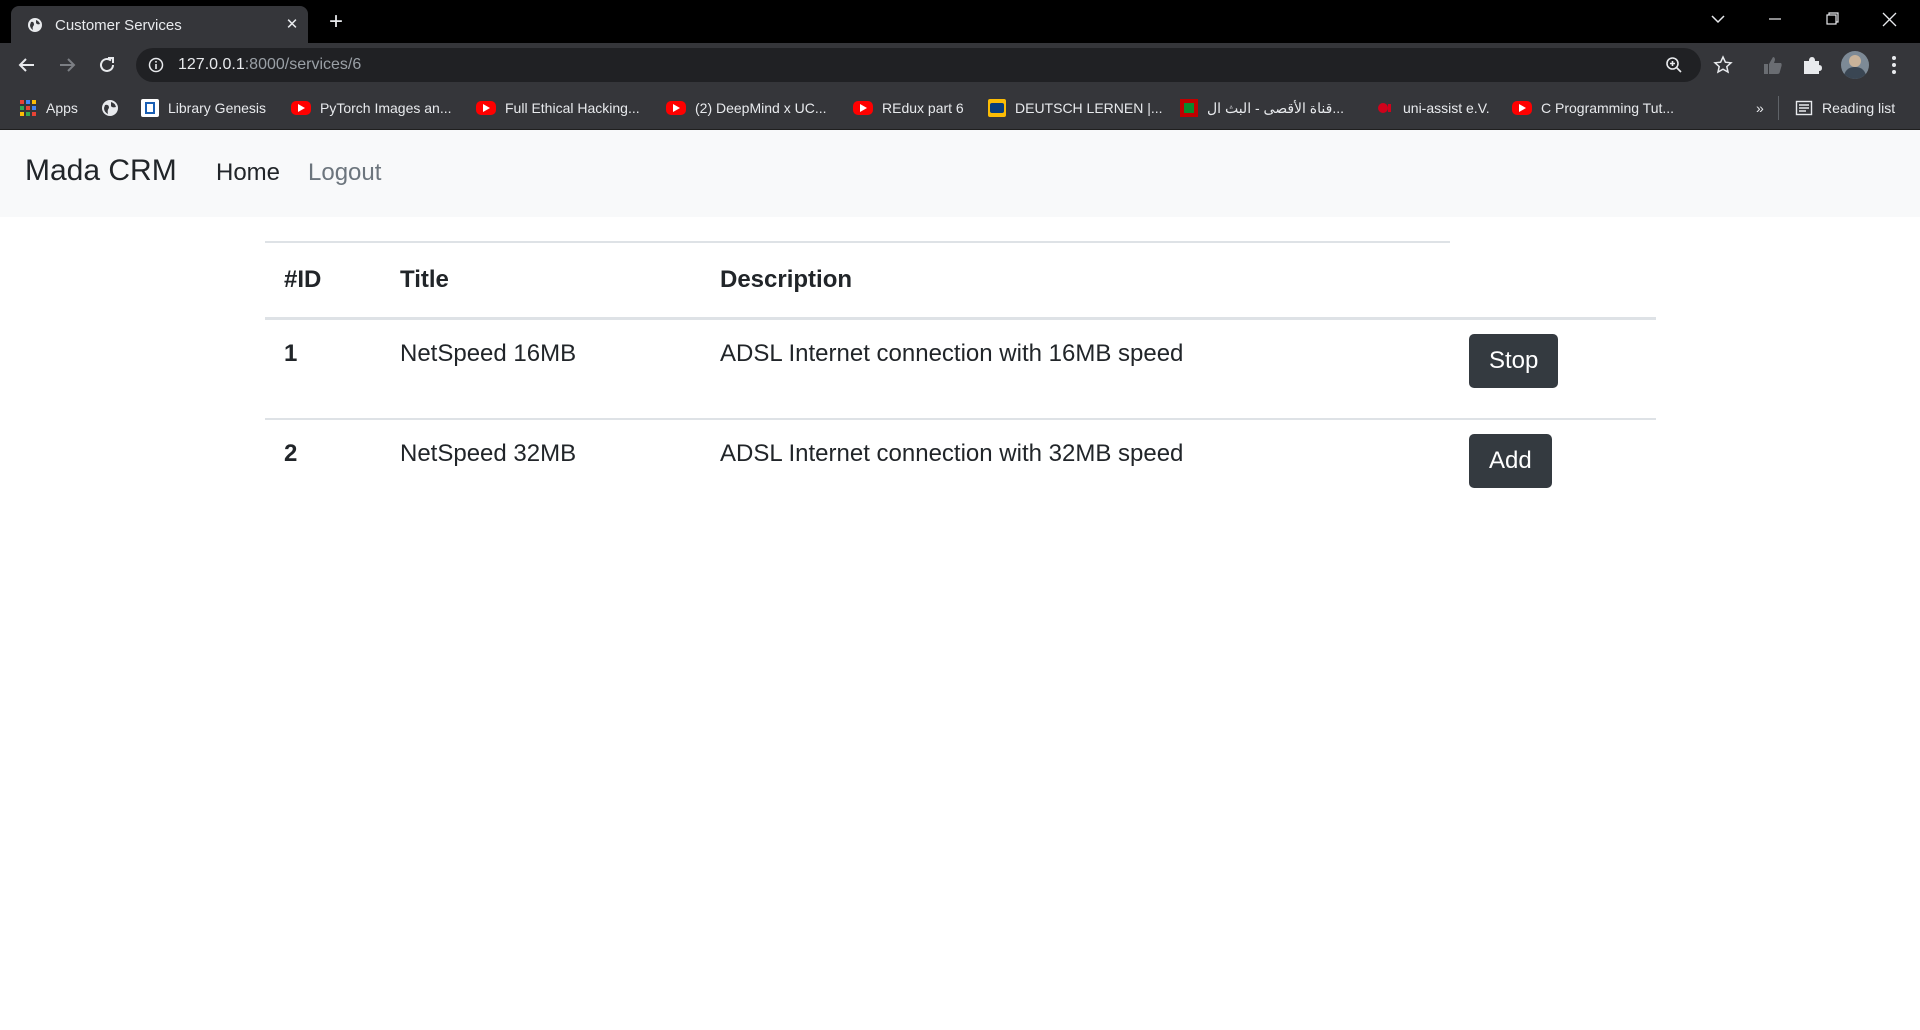 This screenshot has height=1030, width=1920. Describe the element at coordinates (1075, 369) in the screenshot. I see `cell-description: ADSL Internet connection with 16MB speed` at that location.